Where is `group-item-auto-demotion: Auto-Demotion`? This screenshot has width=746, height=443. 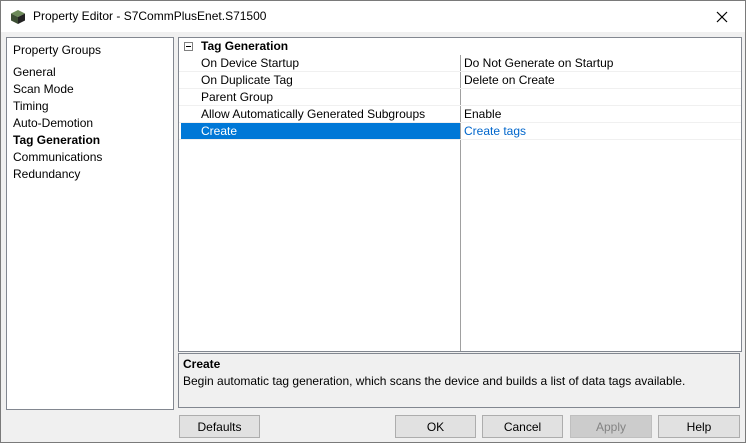
group-item-auto-demotion: Auto-Demotion is located at coordinates (57, 123).